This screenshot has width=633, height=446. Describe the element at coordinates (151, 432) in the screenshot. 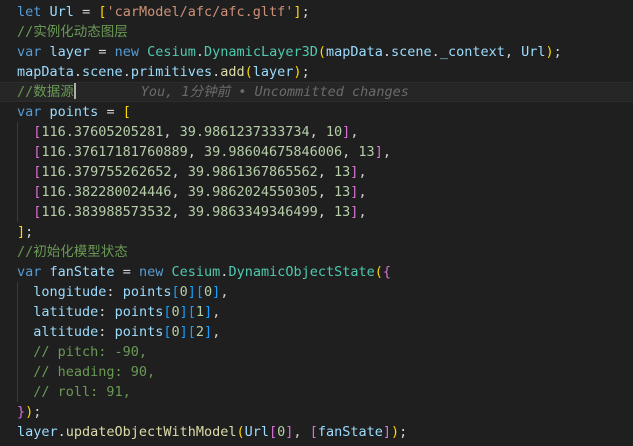

I see `fn-updateobjectwithmodel: updateObjectWithModel` at that location.